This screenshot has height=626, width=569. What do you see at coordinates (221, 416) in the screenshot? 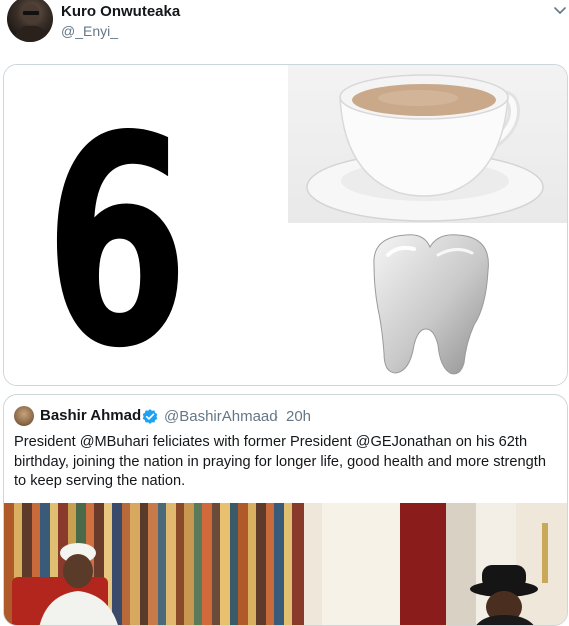
I see `quoted-author-handle: @BashirAhmaad` at bounding box center [221, 416].